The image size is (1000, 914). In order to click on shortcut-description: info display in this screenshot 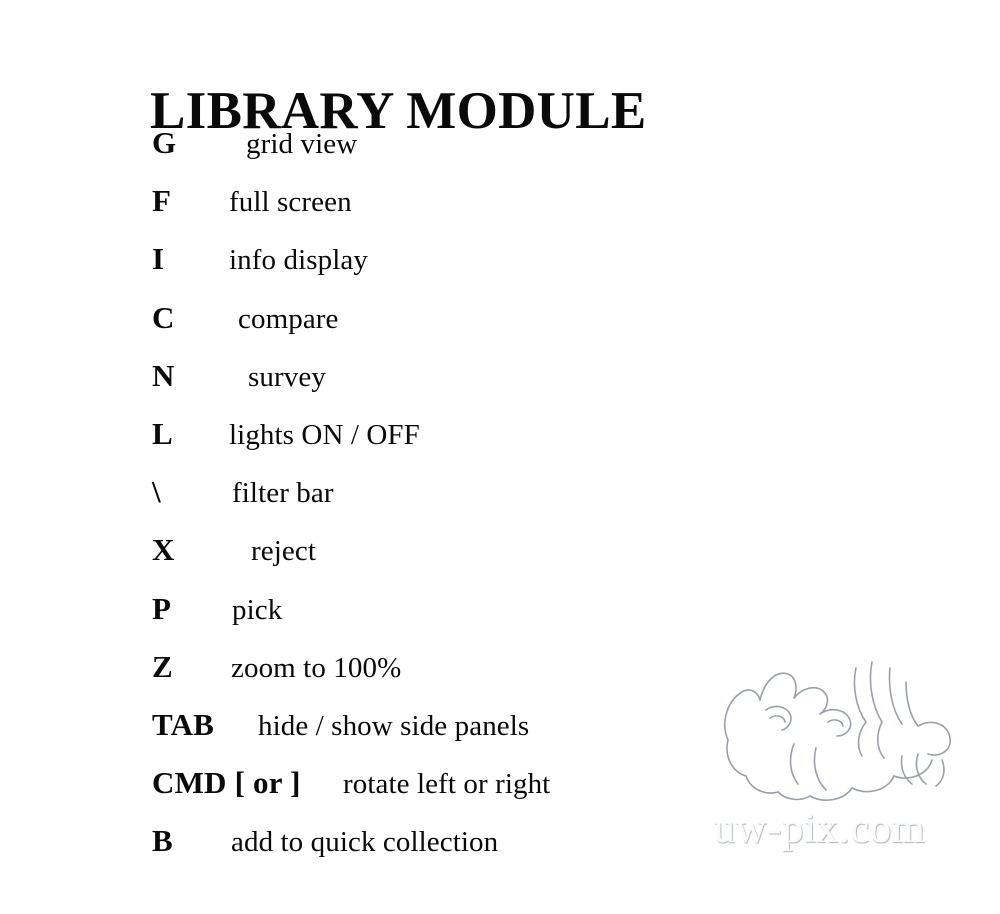, I will do `click(298, 260)`.